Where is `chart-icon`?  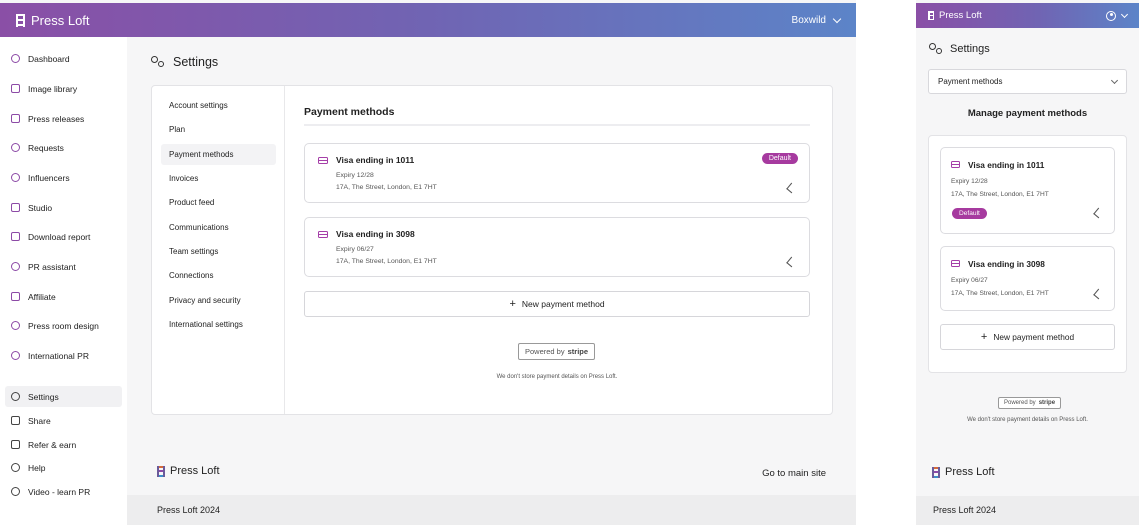 chart-icon is located at coordinates (15, 236).